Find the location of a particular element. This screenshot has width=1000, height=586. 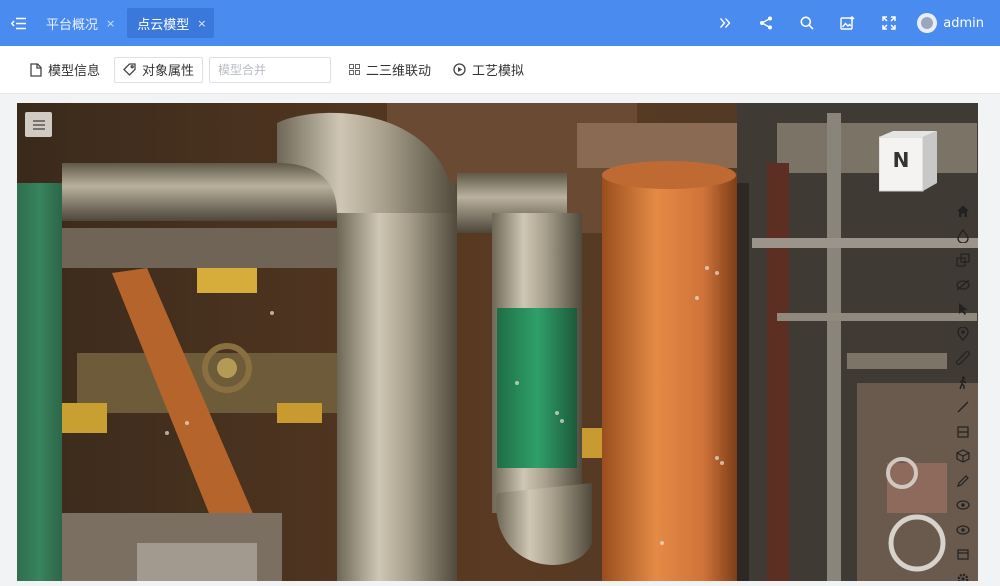

tab-point-cloud-model: 点云模型 × is located at coordinates (171, 23).